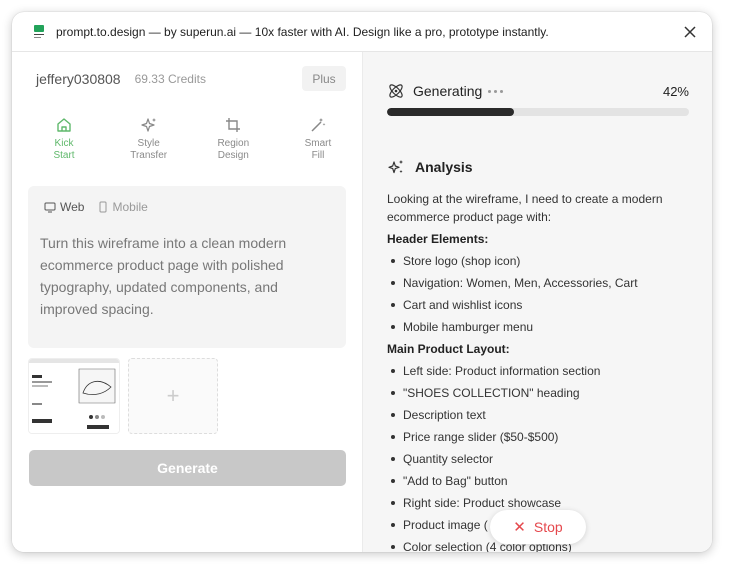  I want to click on mode-mobile: Mobile, so click(123, 207).